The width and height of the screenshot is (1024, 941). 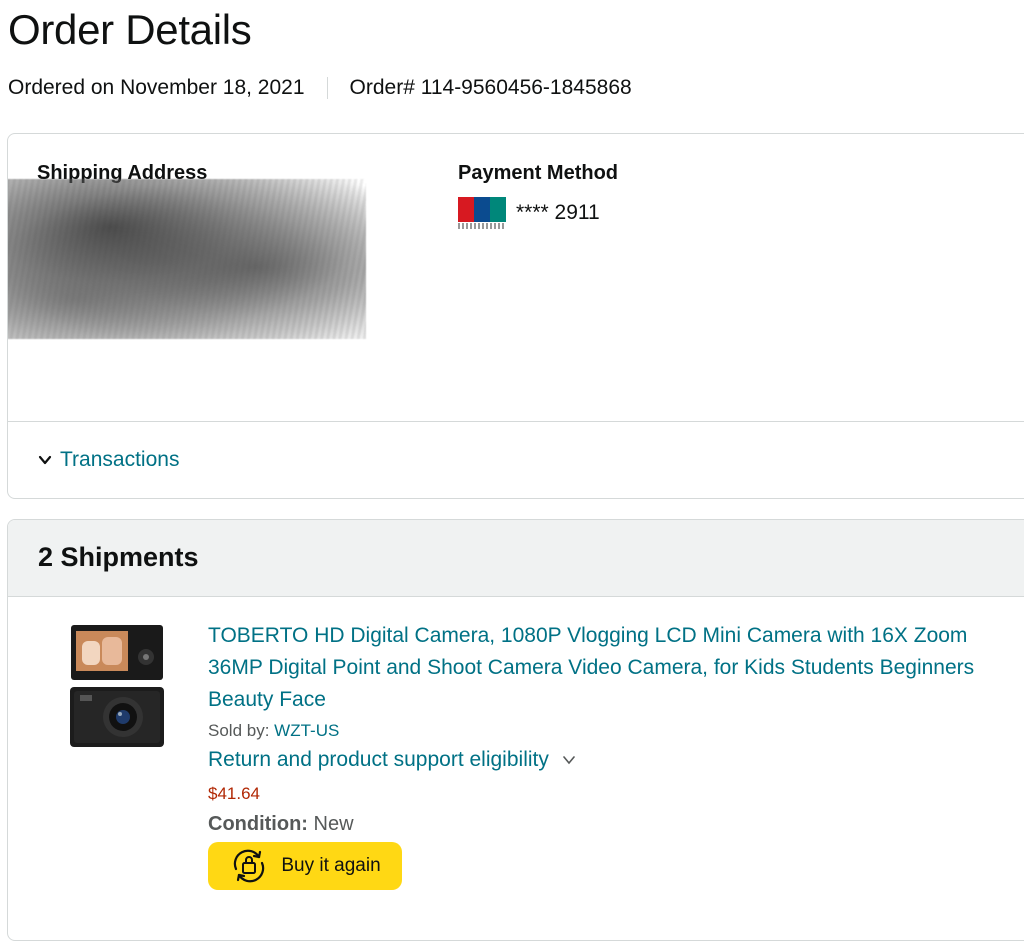 What do you see at coordinates (306, 730) in the screenshot?
I see `seller-link: WZT-US` at bounding box center [306, 730].